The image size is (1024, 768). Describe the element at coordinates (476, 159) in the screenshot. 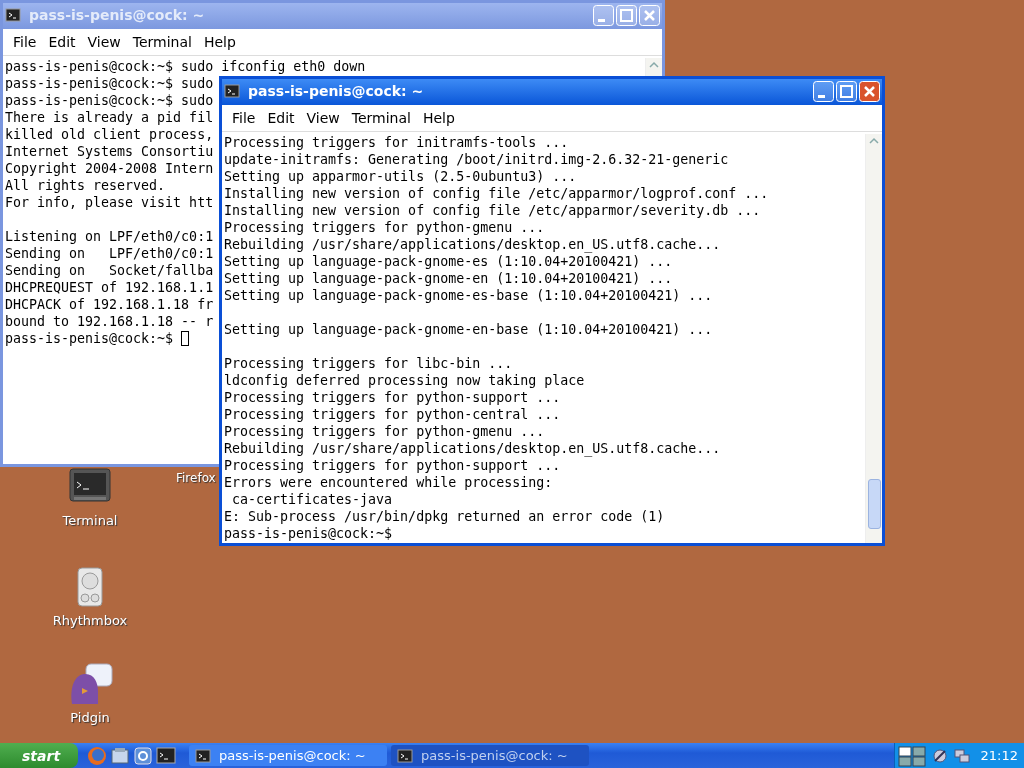

I see `terminal-line: update-initramfs: Generating /boot/initrd.img-2.6.32-21-generic` at that location.